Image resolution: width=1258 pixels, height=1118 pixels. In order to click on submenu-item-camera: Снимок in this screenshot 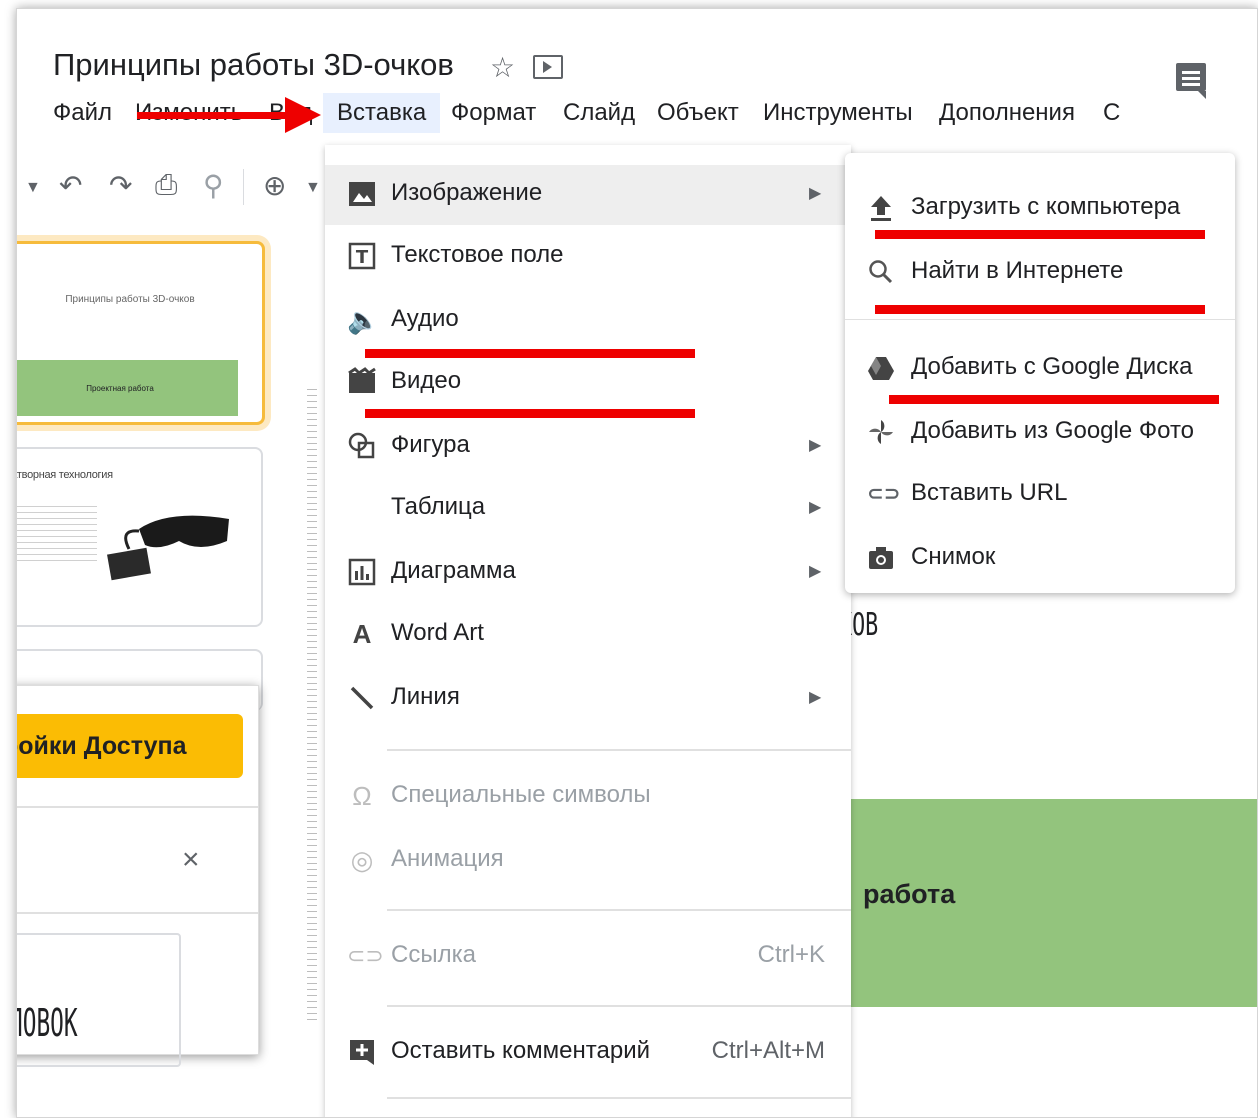, I will do `click(1040, 559)`.